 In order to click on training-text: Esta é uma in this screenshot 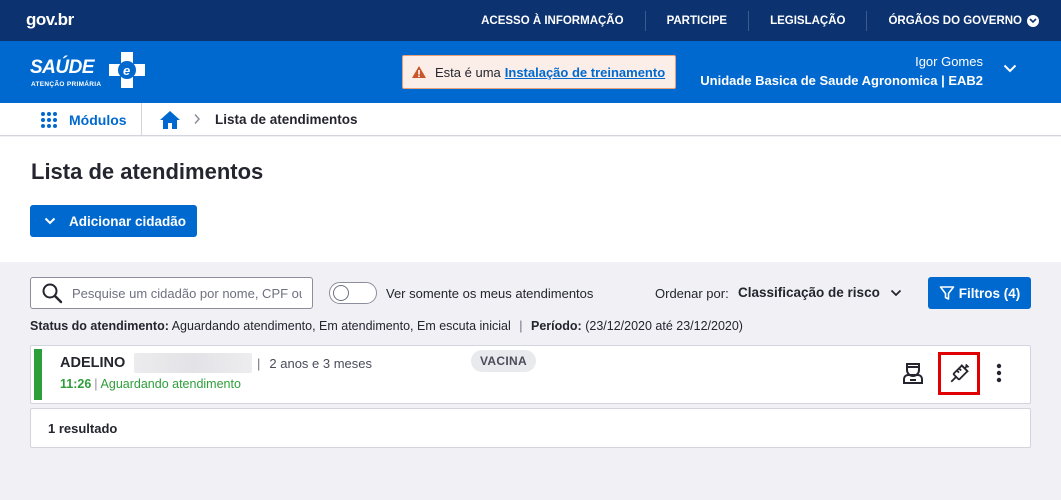, I will do `click(468, 72)`.